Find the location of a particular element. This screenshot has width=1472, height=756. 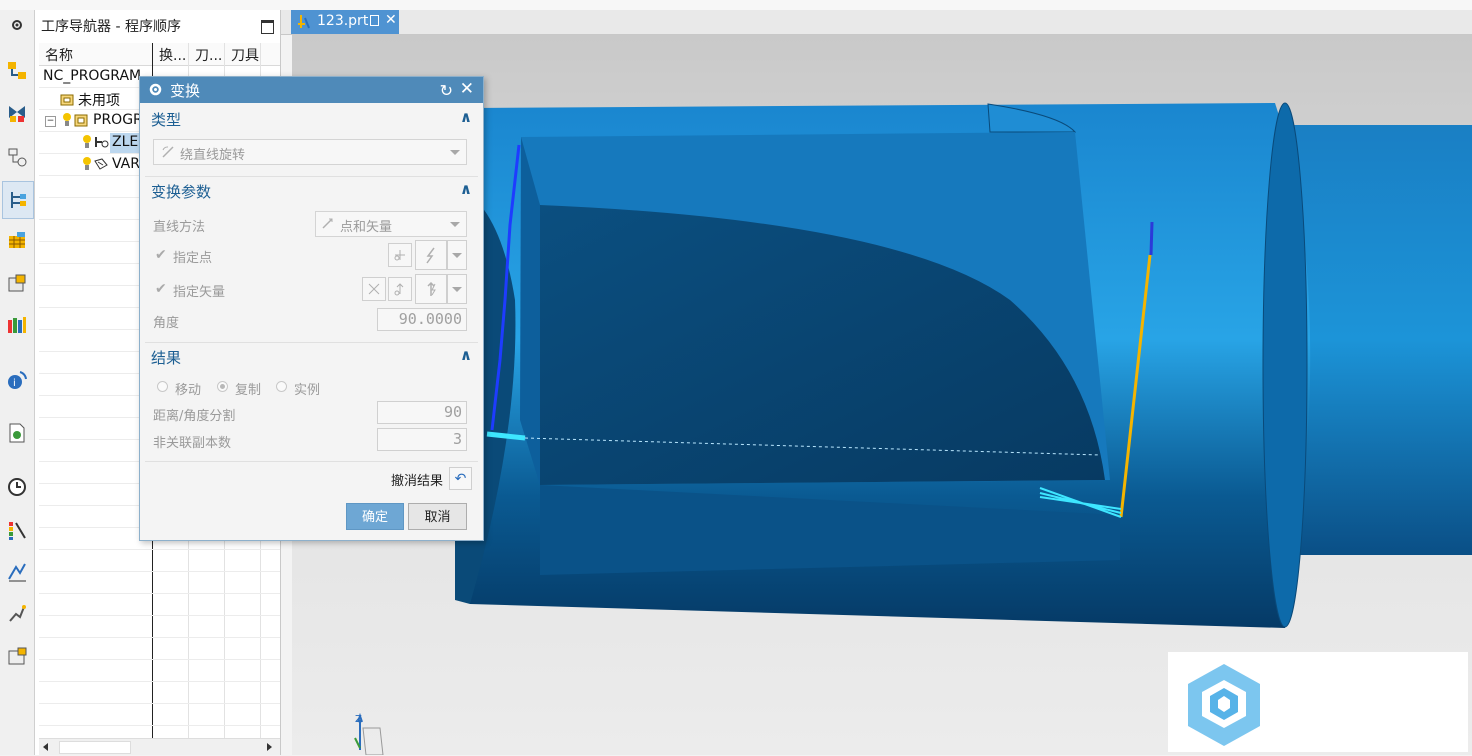

column-tool: 刀具 is located at coordinates (245, 55).